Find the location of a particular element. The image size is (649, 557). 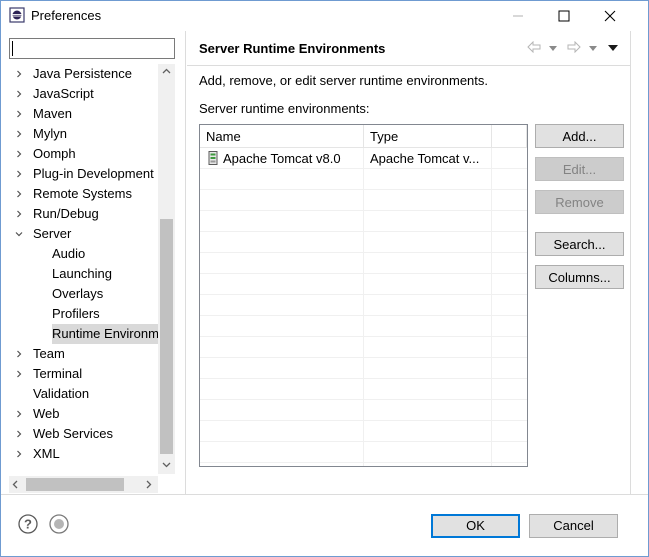

tree-item: XML is located at coordinates (79, 454).